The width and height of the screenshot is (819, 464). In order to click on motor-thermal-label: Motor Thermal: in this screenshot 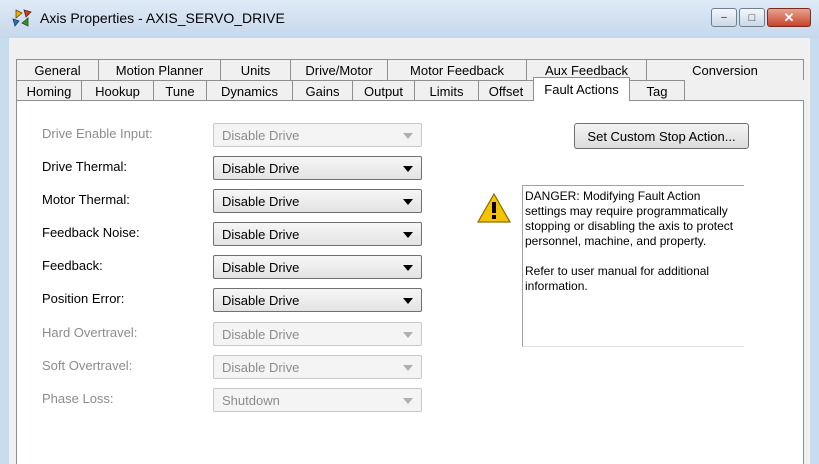, I will do `click(86, 199)`.